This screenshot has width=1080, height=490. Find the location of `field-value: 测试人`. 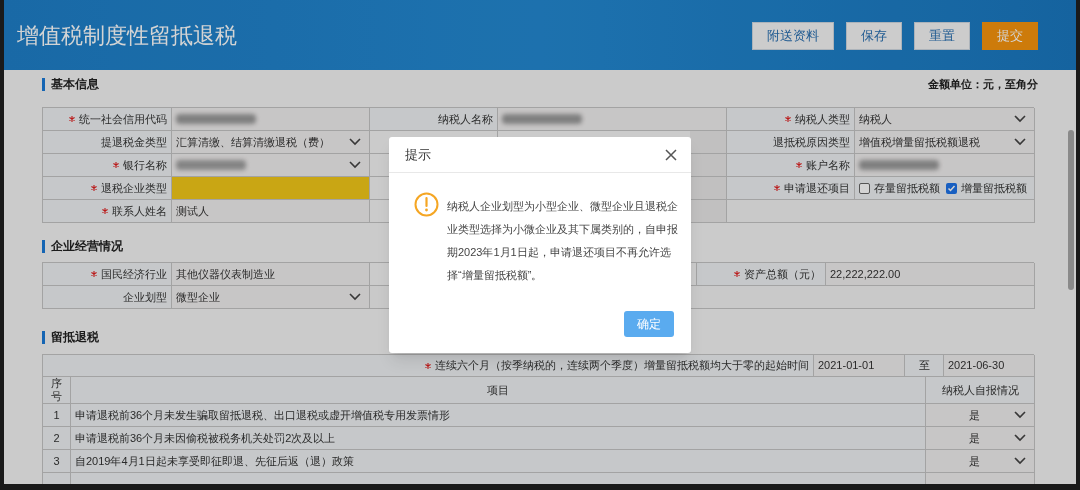

field-value: 测试人 is located at coordinates (271, 211).